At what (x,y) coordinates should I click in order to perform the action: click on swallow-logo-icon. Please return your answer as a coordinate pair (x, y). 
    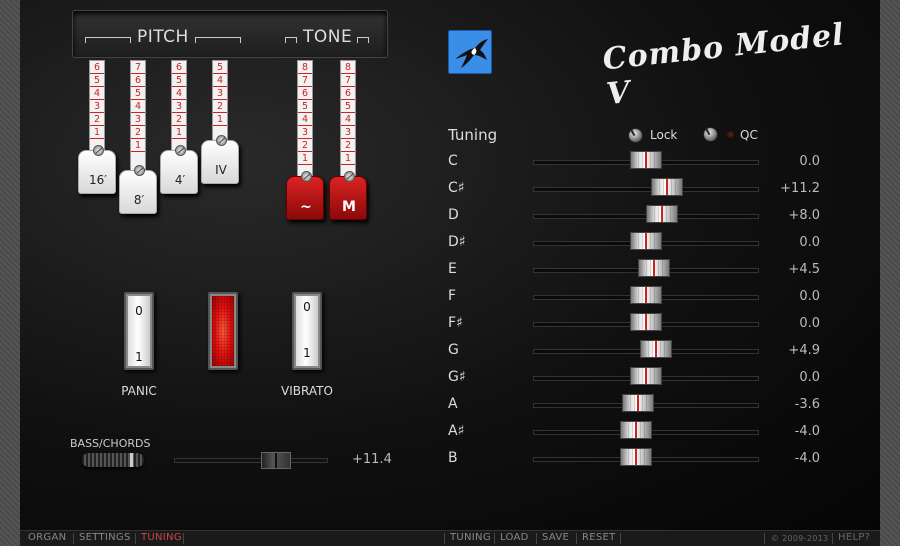
    Looking at the image, I should click on (470, 52).